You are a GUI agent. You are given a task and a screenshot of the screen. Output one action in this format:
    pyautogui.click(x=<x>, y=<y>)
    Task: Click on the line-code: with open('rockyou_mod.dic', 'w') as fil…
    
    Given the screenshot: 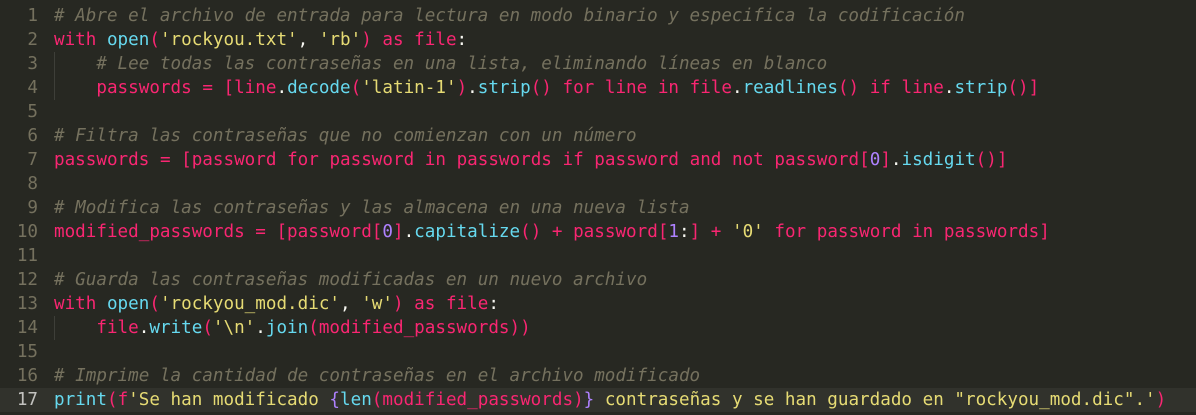 What is the action you would take?
    pyautogui.click(x=276, y=304)
    